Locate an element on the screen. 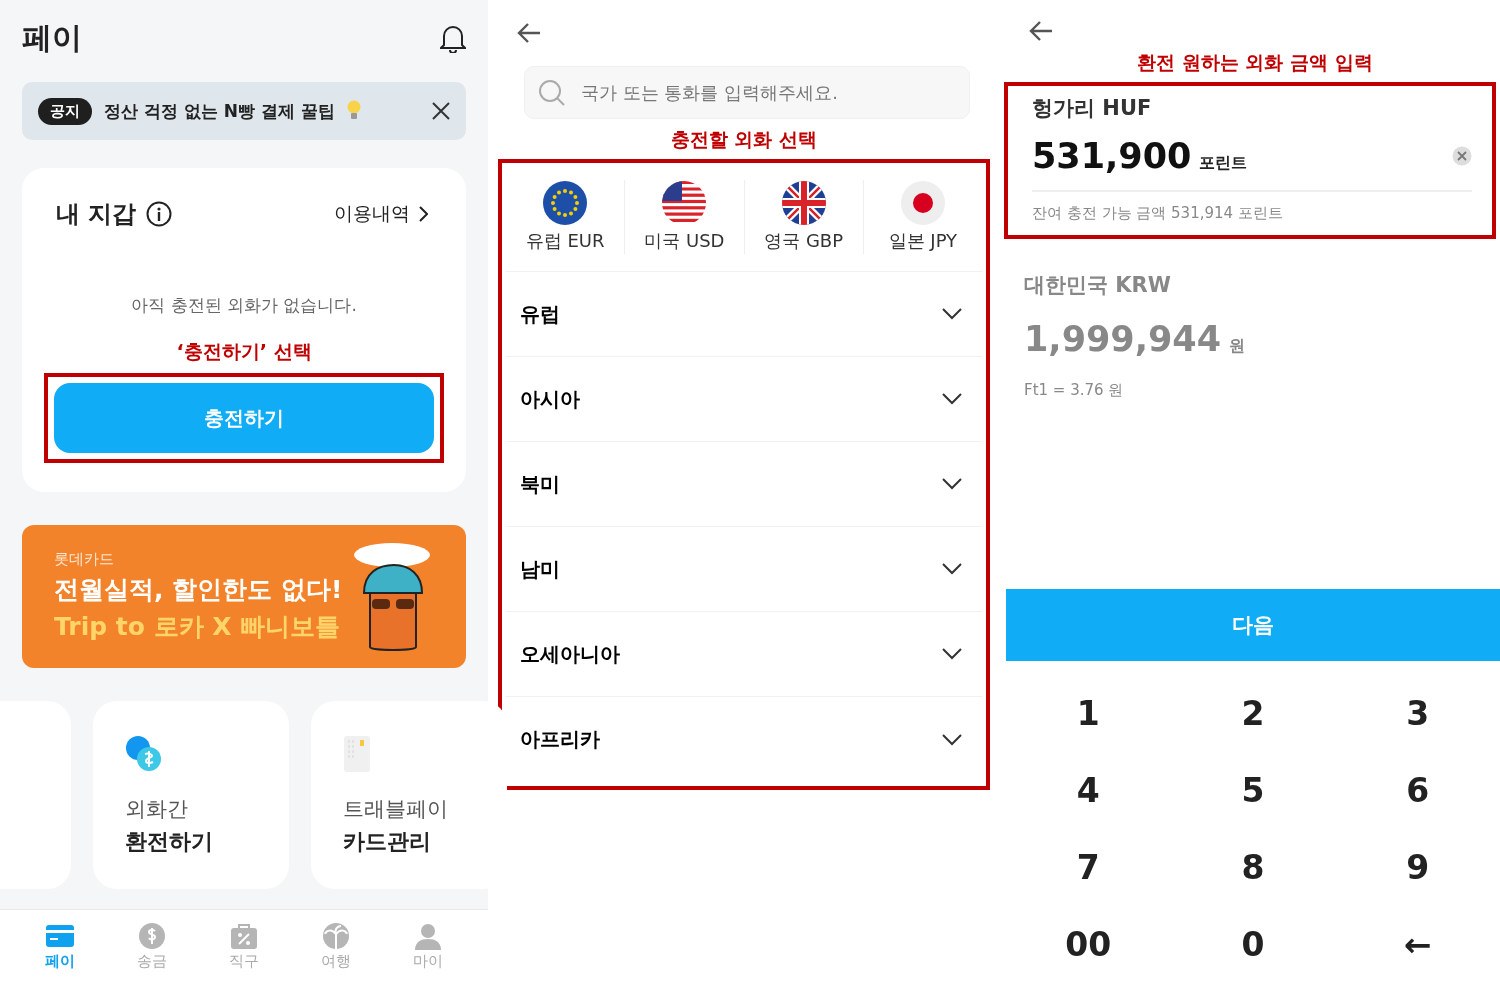  currency-option: 일본 JPY is located at coordinates (922, 217).